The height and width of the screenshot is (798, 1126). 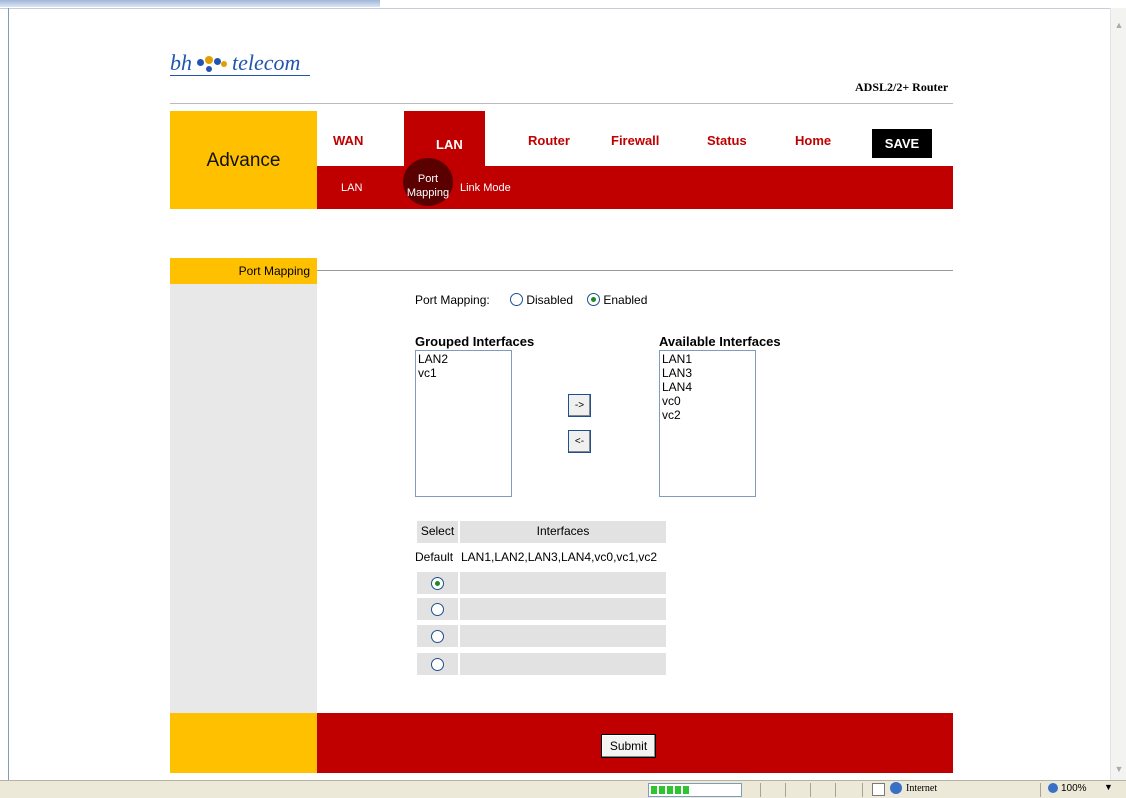 I want to click on tab-firewall: Firewall, so click(x=635, y=140).